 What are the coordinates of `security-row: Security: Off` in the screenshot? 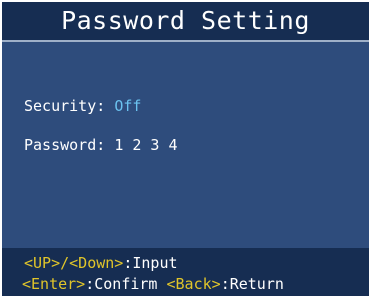 It's located at (82, 106).